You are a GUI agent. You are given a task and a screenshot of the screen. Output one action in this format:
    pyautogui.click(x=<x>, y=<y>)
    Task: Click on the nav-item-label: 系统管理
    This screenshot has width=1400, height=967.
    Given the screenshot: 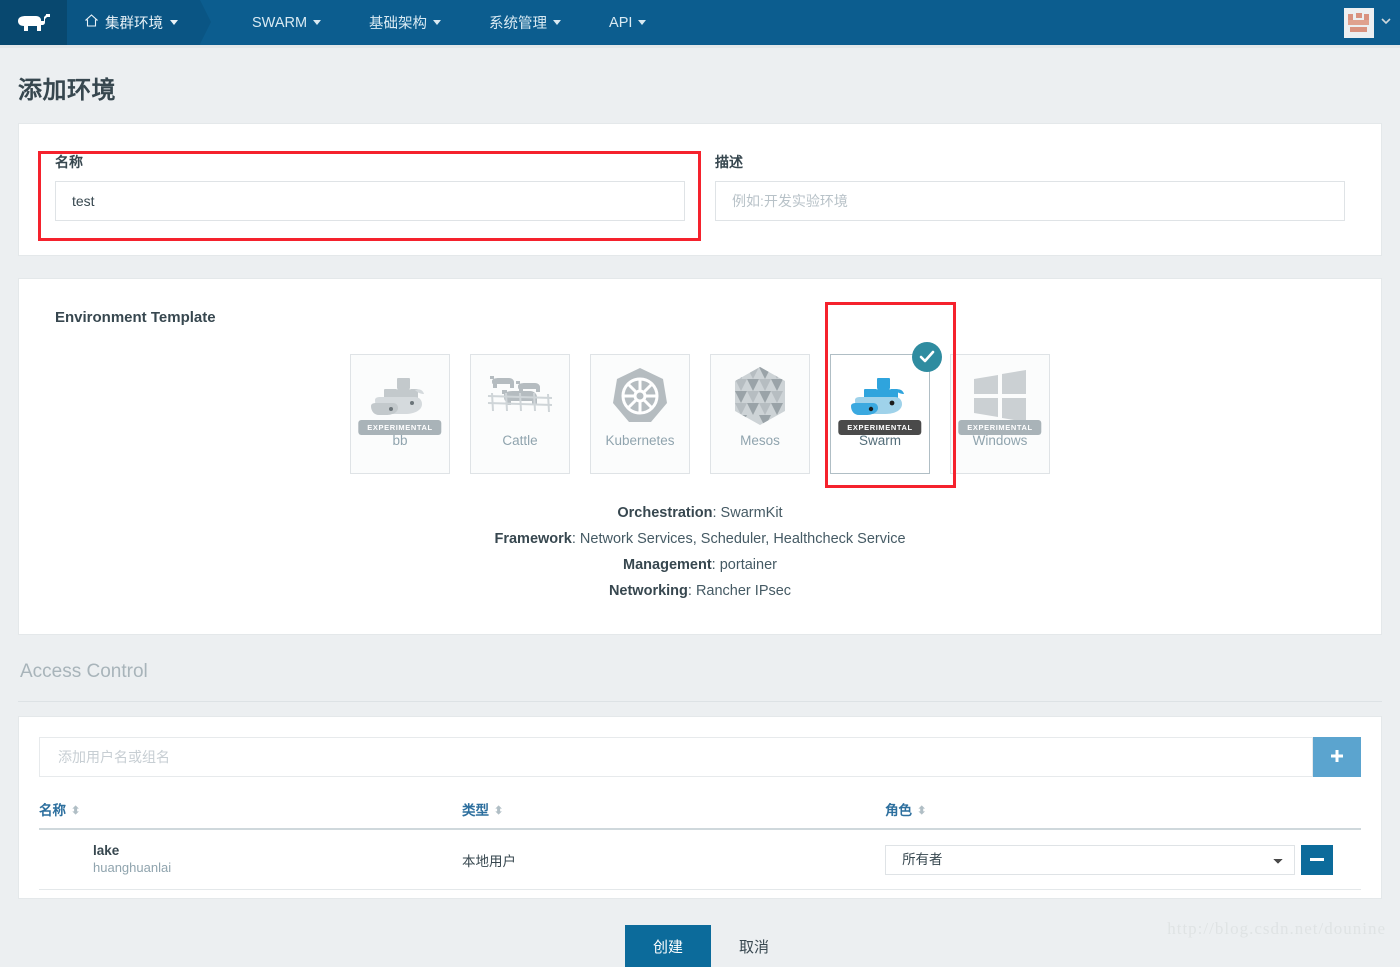 What is the action you would take?
    pyautogui.click(x=518, y=24)
    